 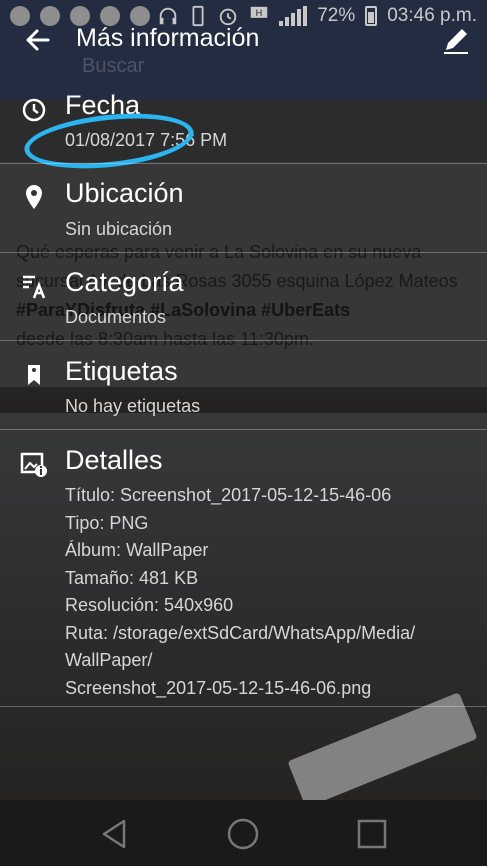 I want to click on tag-icon, so click(x=34, y=375).